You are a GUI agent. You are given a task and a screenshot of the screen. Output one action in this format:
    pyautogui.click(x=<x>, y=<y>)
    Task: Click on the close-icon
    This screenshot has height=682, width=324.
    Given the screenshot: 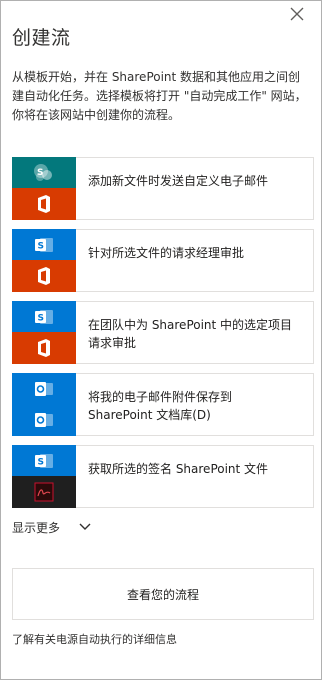 What is the action you would take?
    pyautogui.click(x=297, y=14)
    